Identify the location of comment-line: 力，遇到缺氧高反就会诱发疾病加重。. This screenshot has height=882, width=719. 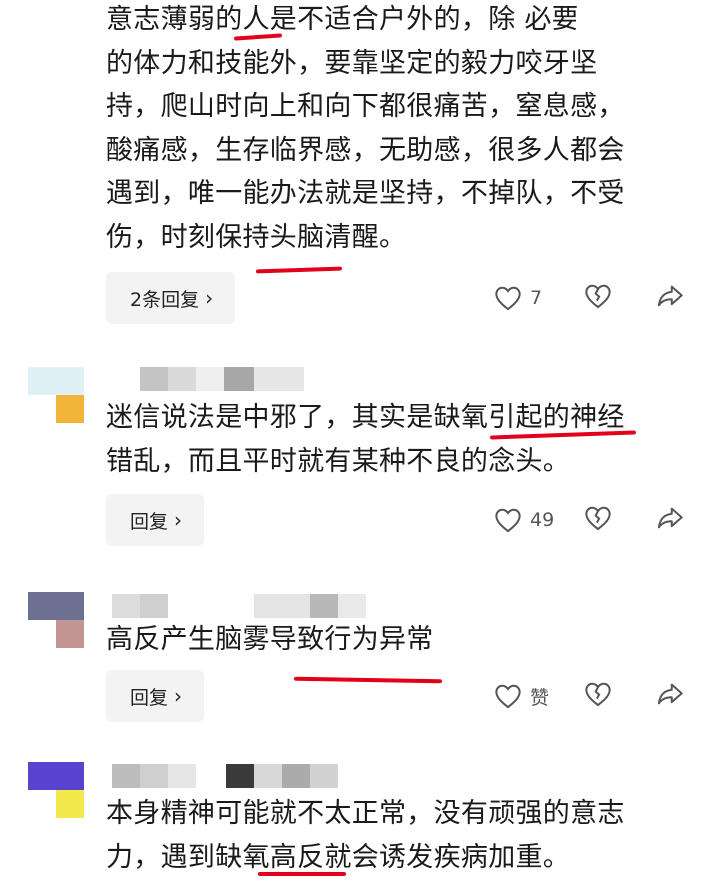
(338, 857).